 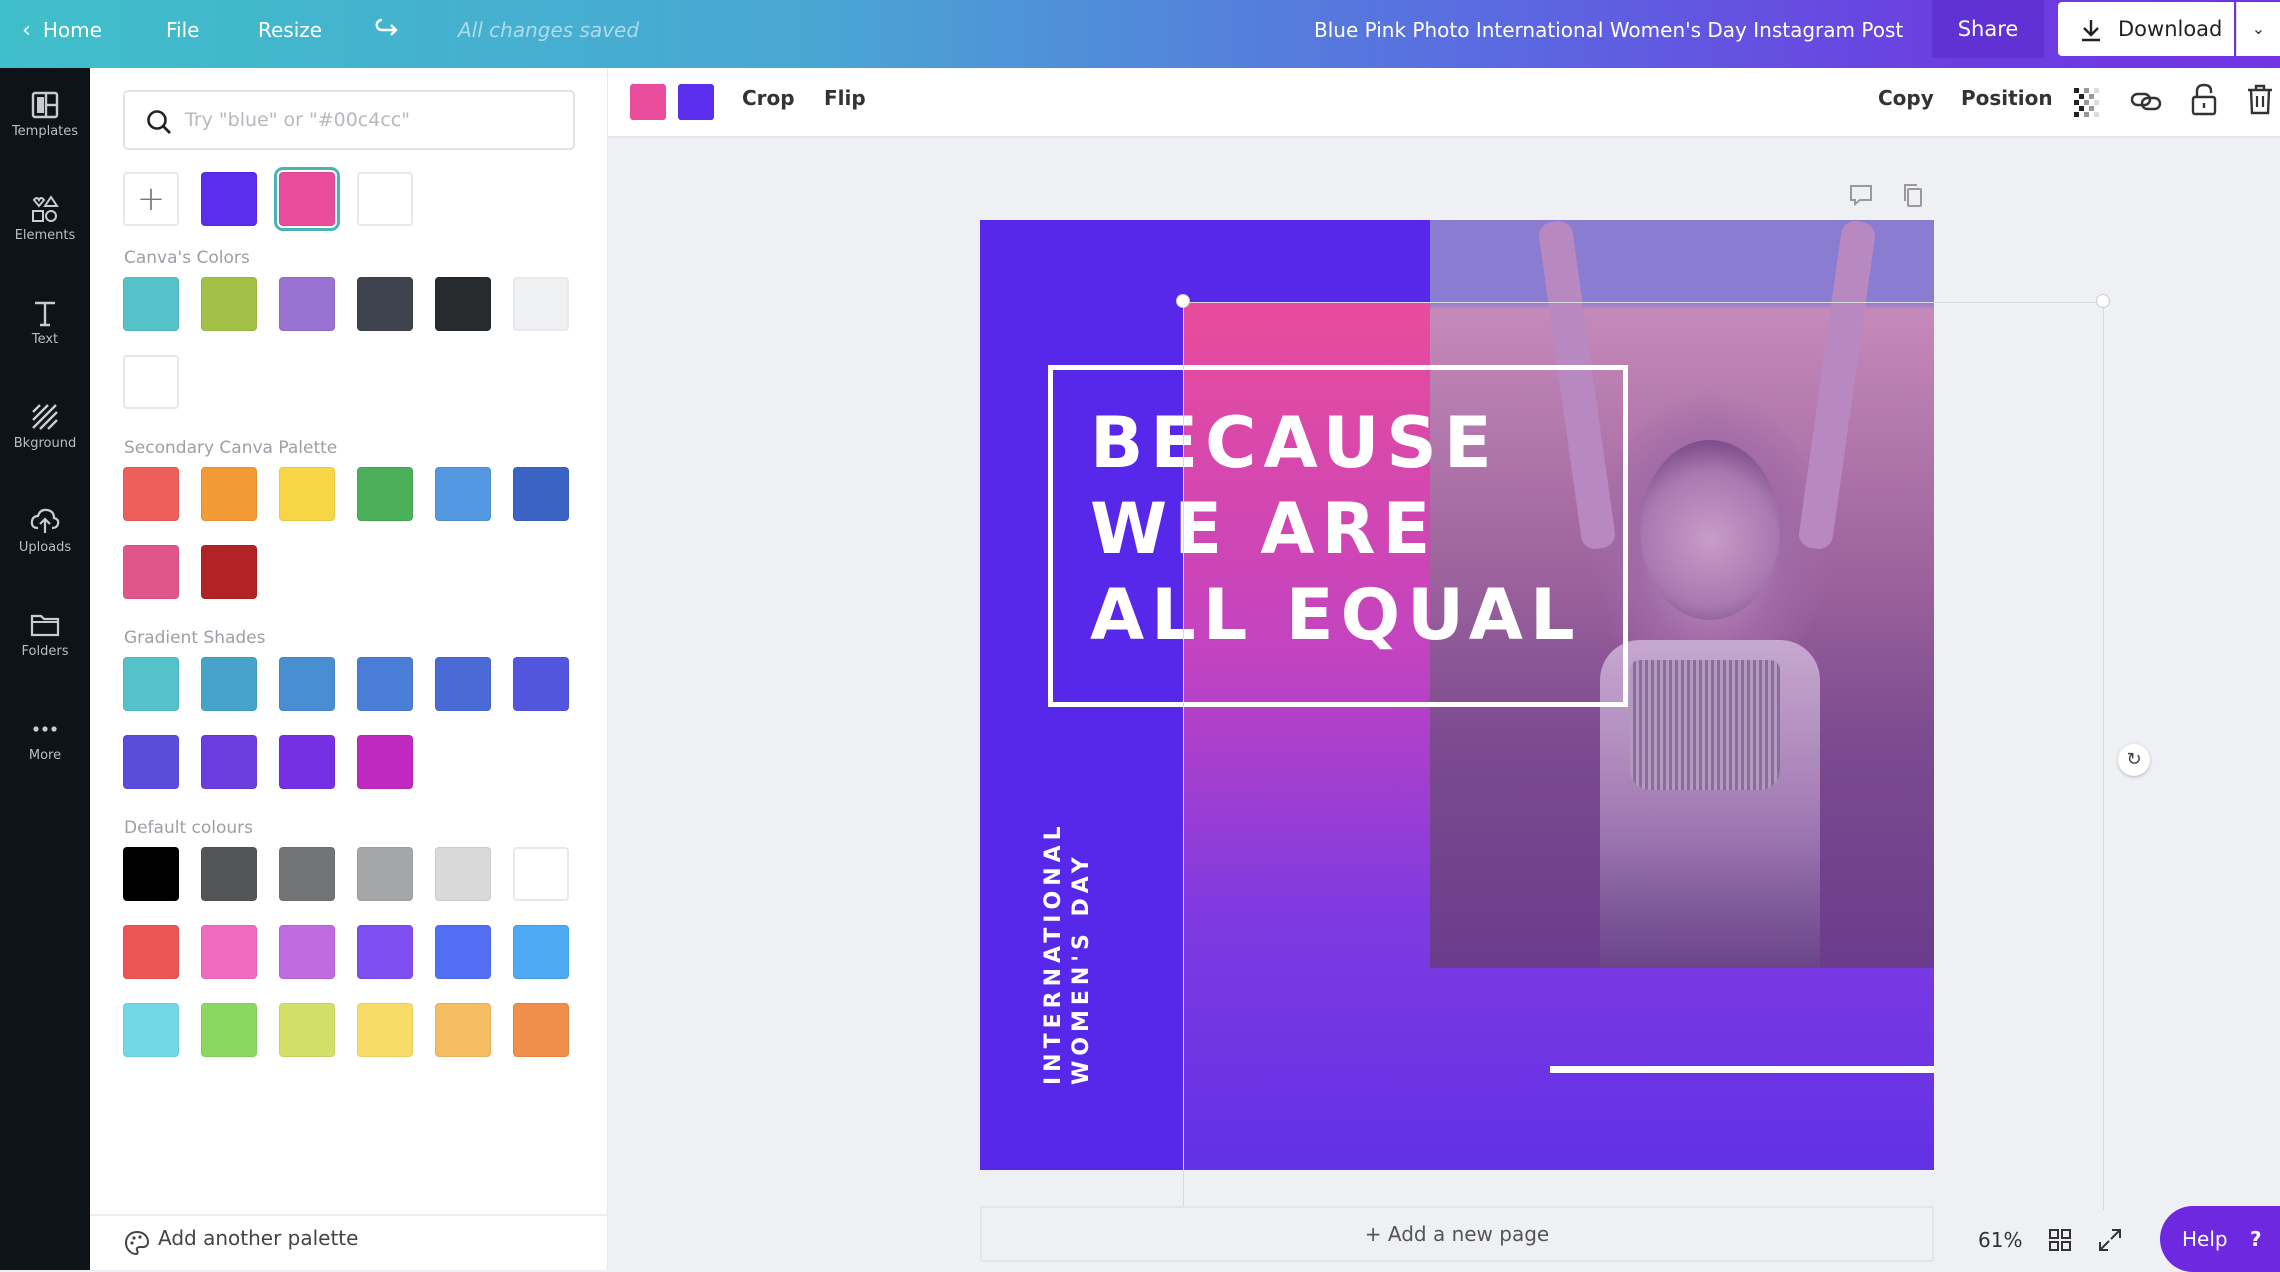 What do you see at coordinates (648, 102) in the screenshot?
I see `toolbar-color-chip-pink` at bounding box center [648, 102].